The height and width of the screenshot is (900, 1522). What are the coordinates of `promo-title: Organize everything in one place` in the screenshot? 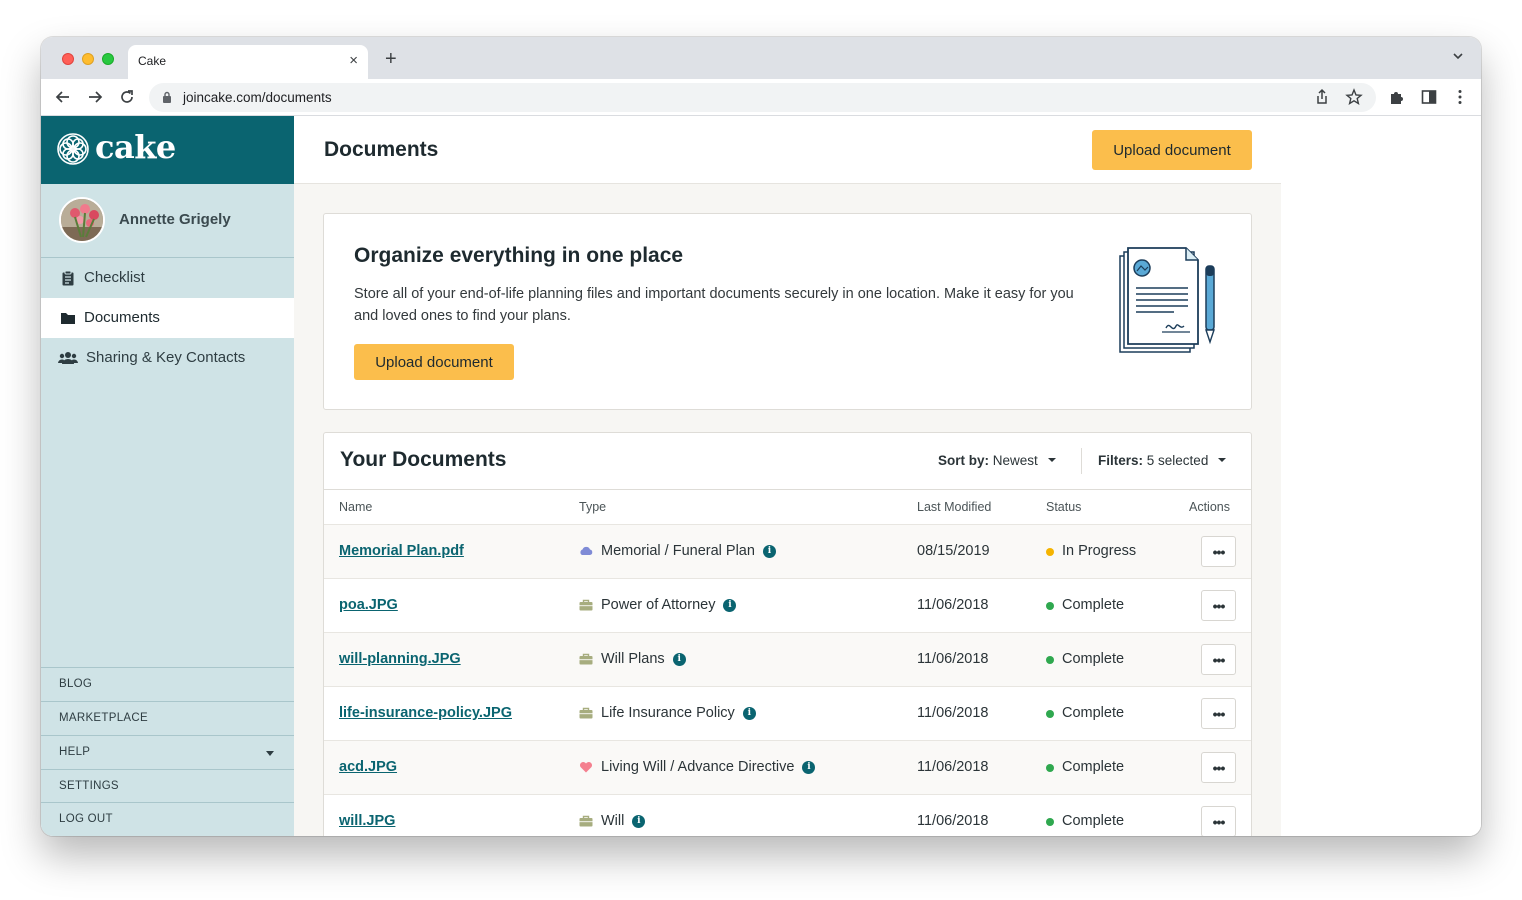 It's located at (519, 255).